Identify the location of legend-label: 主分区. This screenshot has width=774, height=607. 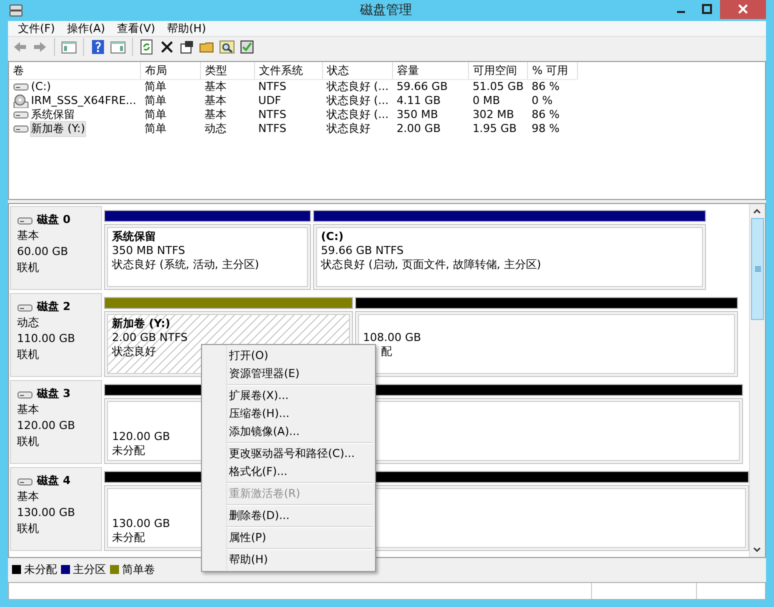
(89, 569).